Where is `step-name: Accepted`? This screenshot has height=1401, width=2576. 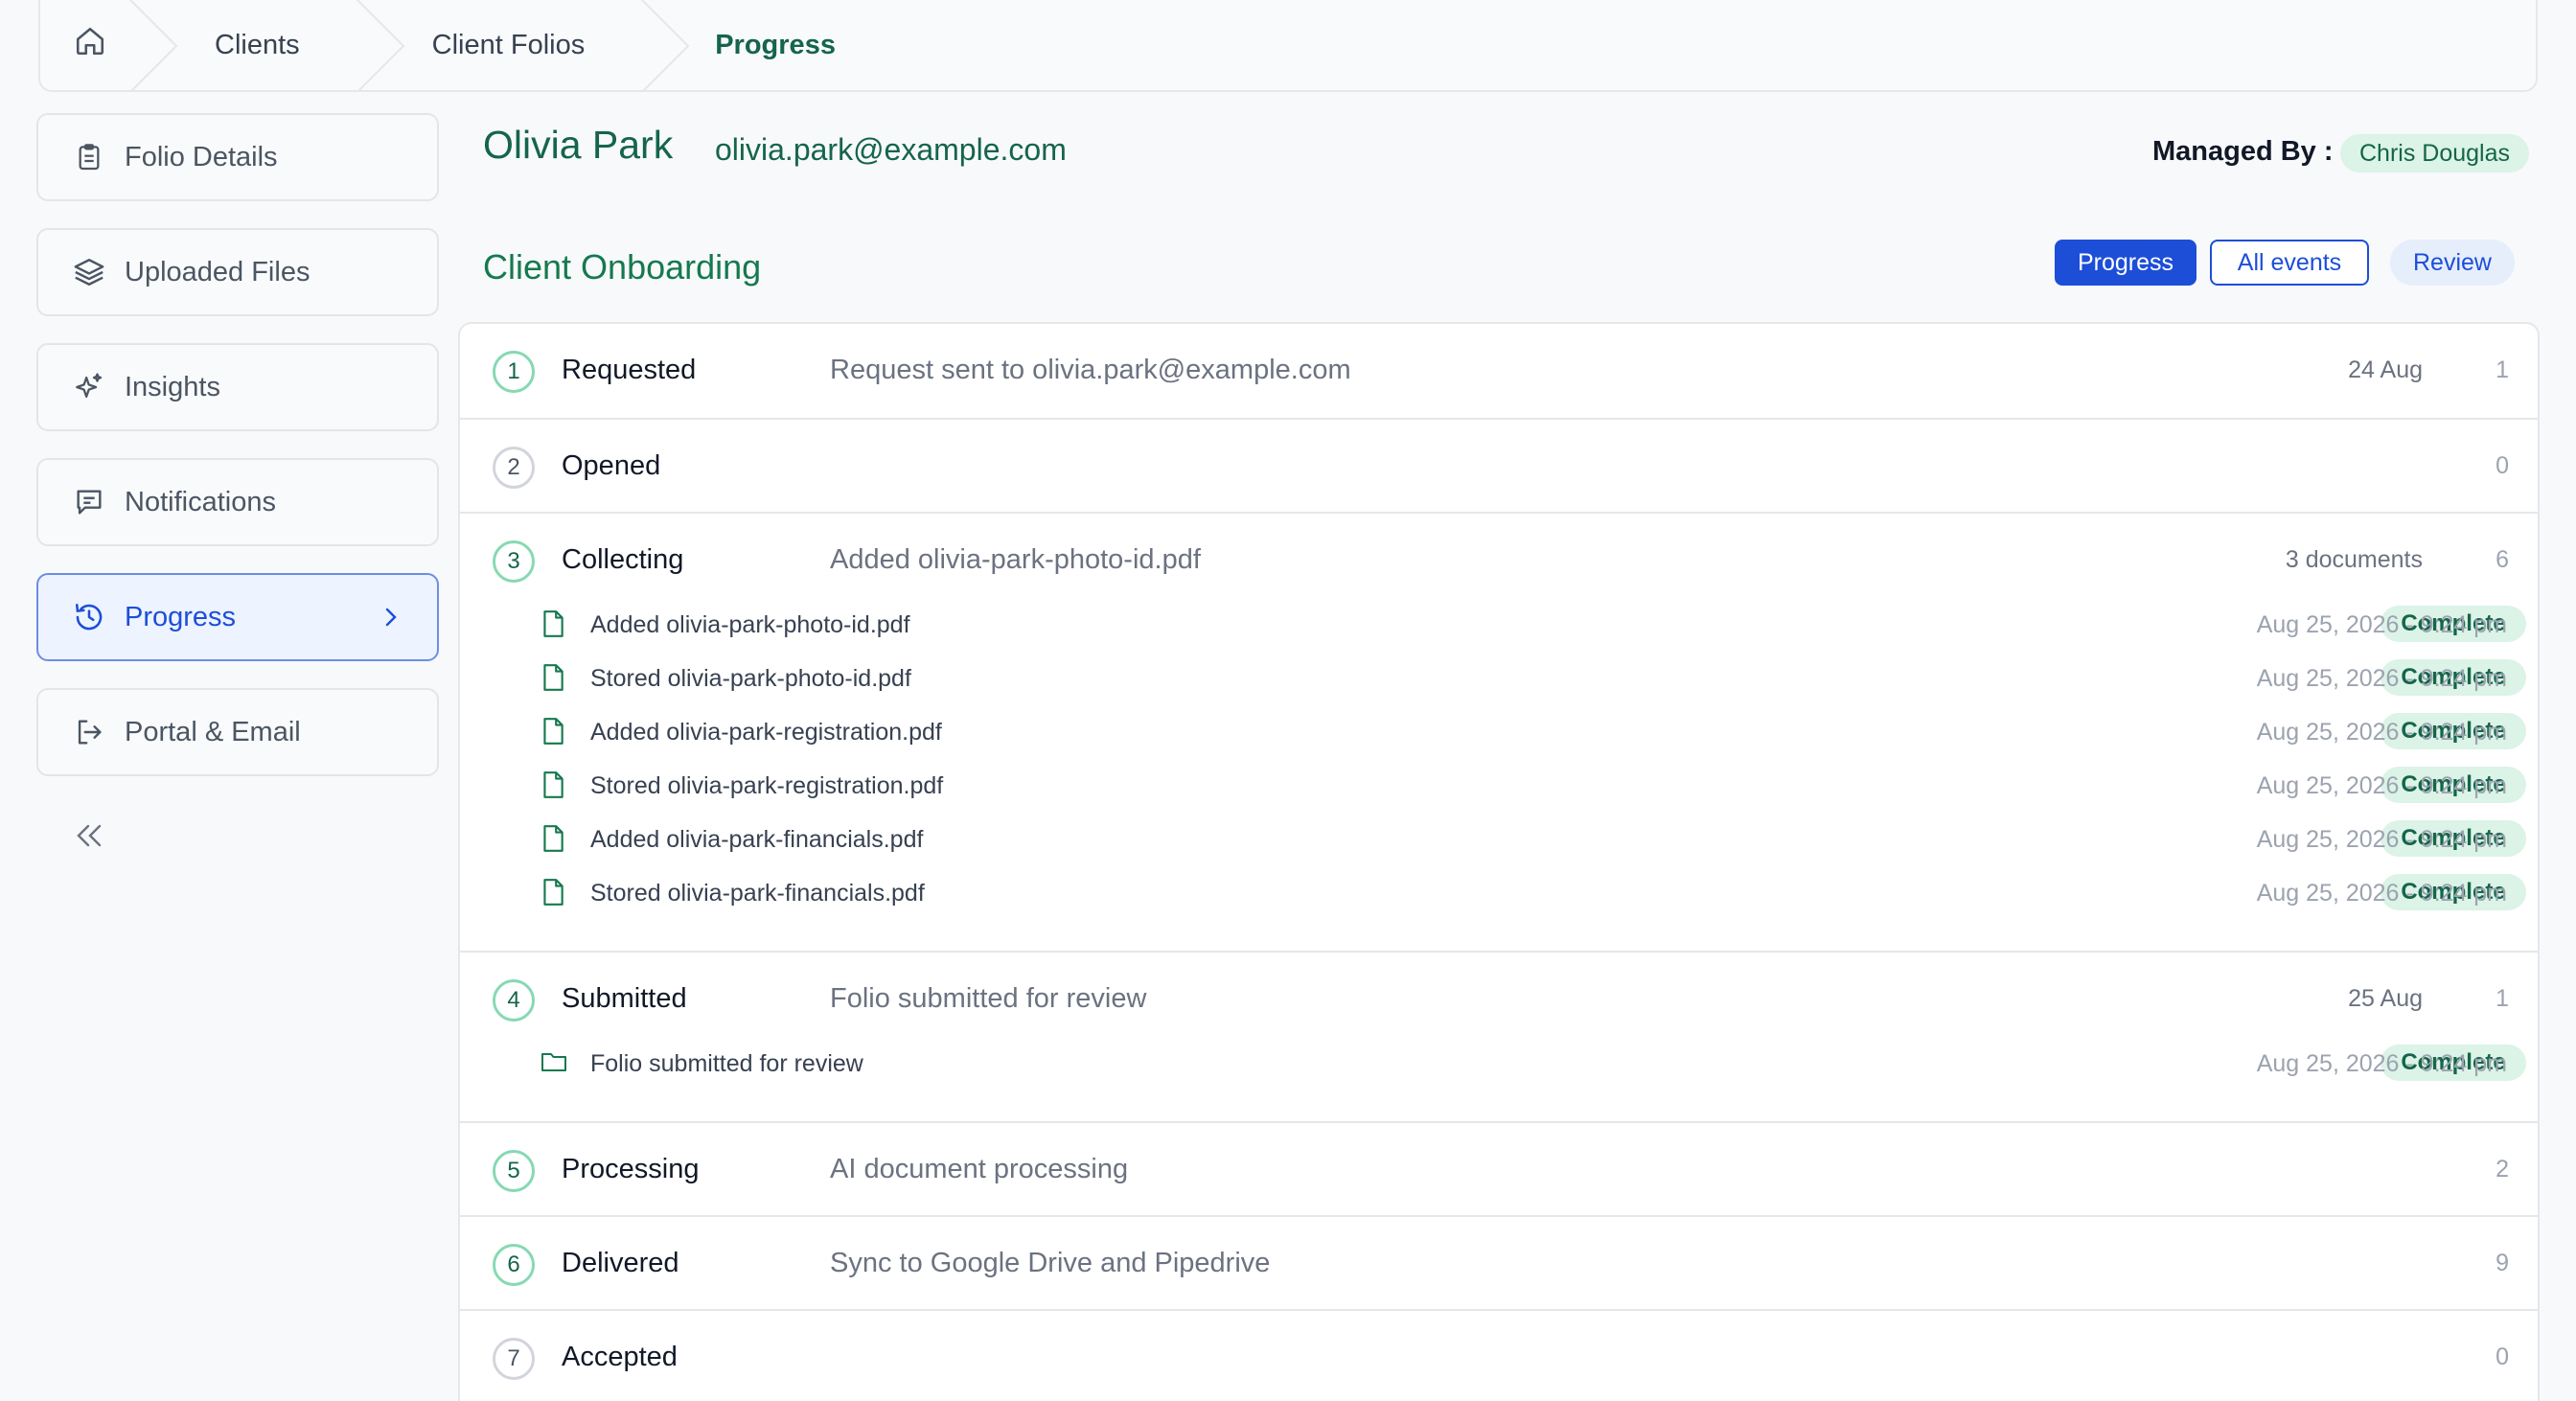 step-name: Accepted is located at coordinates (620, 1357).